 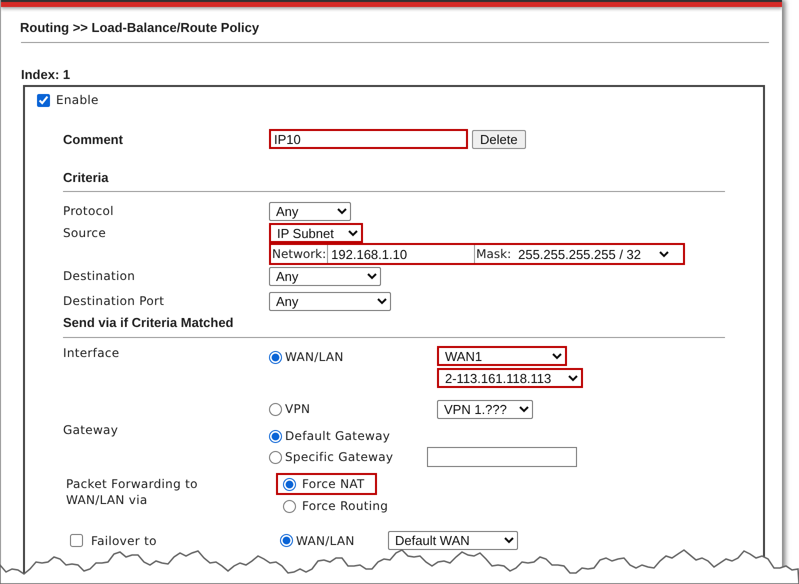 I want to click on source-select: IP Subnet, so click(x=316, y=232).